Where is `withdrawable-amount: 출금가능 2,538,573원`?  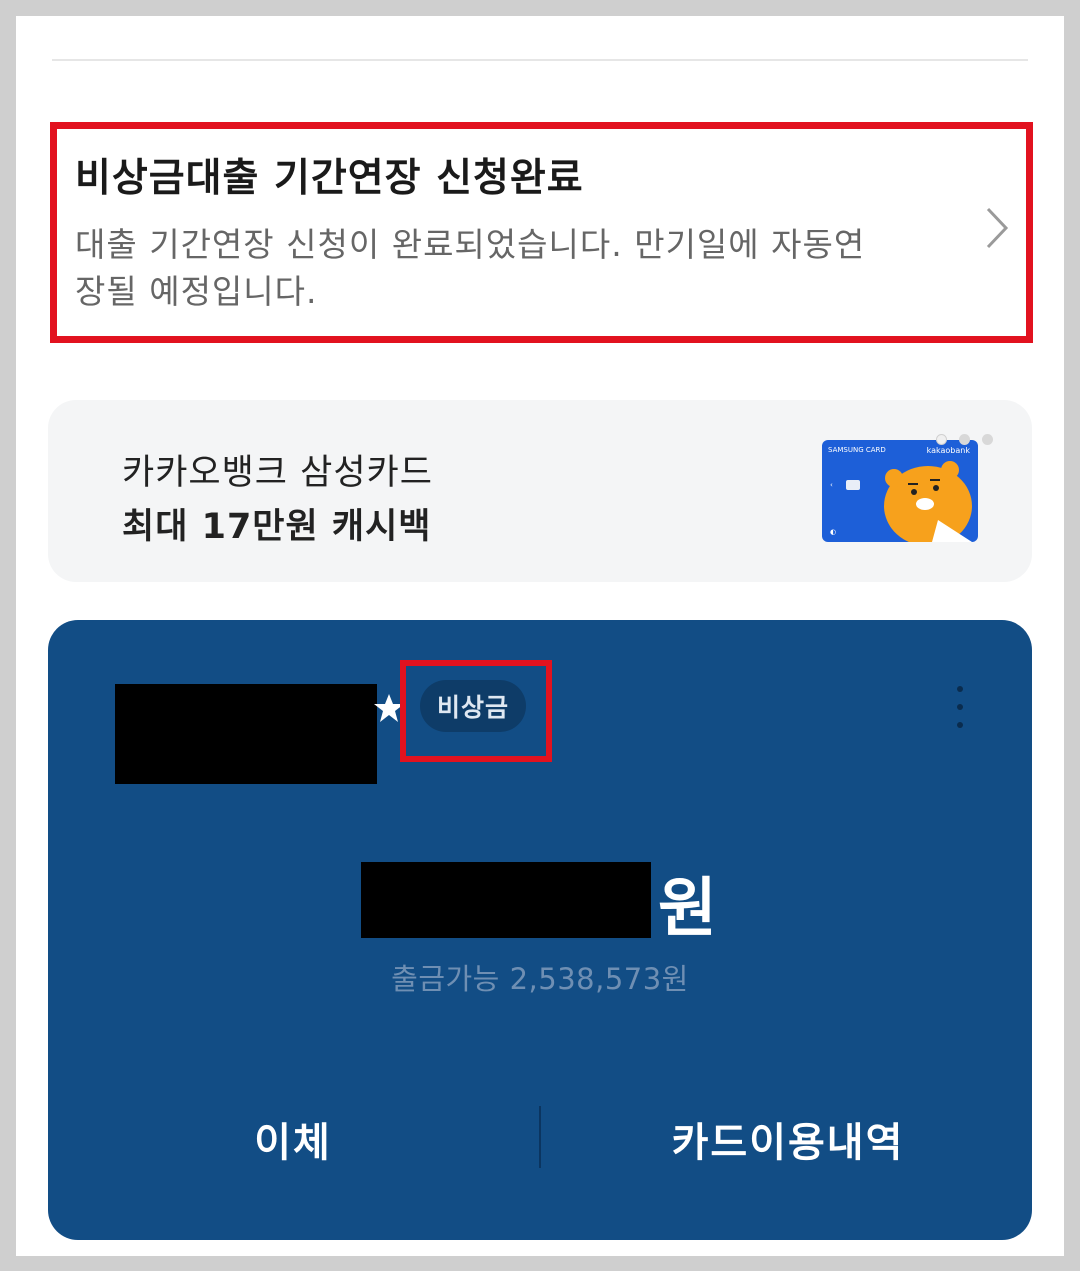 withdrawable-amount: 출금가능 2,538,573원 is located at coordinates (540, 979).